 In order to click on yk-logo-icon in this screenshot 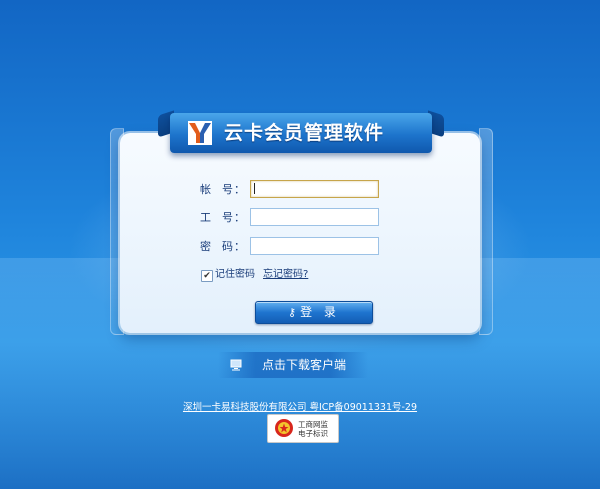, I will do `click(200, 133)`.